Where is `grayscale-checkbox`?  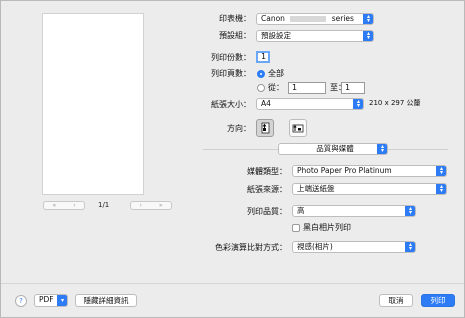
grayscale-checkbox is located at coordinates (296, 228).